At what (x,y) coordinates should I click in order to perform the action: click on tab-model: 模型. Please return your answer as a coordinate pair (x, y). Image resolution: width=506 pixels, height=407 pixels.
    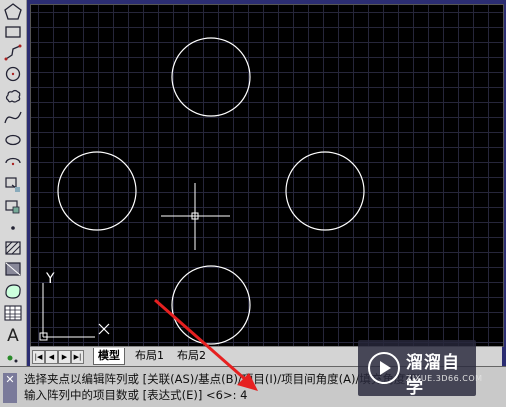
    Looking at the image, I should click on (109, 356).